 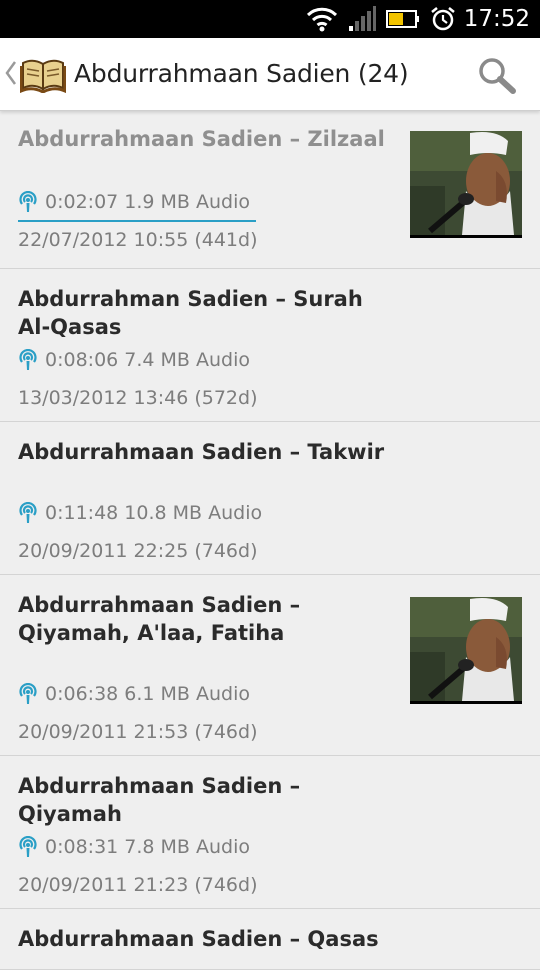 What do you see at coordinates (148, 847) in the screenshot?
I see `episode-meta: 0:08:31 7.8 MB Audio` at bounding box center [148, 847].